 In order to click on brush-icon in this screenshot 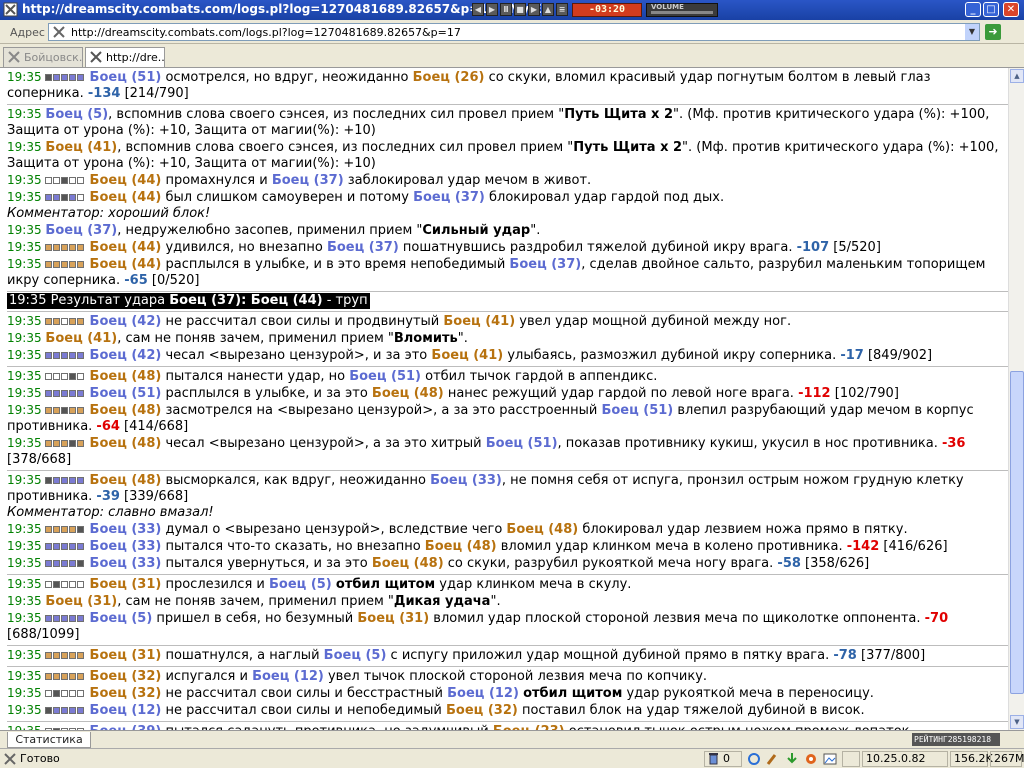, I will do `click(773, 759)`.